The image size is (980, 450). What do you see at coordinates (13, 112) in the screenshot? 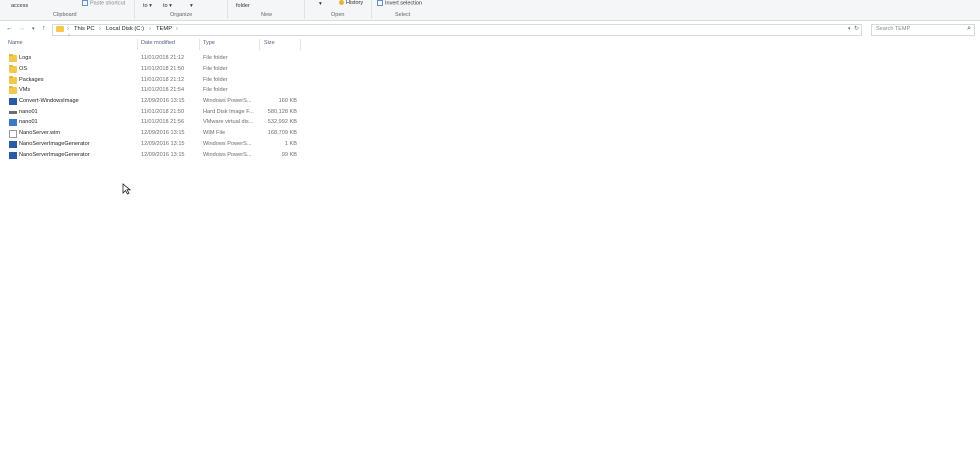
I see `disk-image-icon` at bounding box center [13, 112].